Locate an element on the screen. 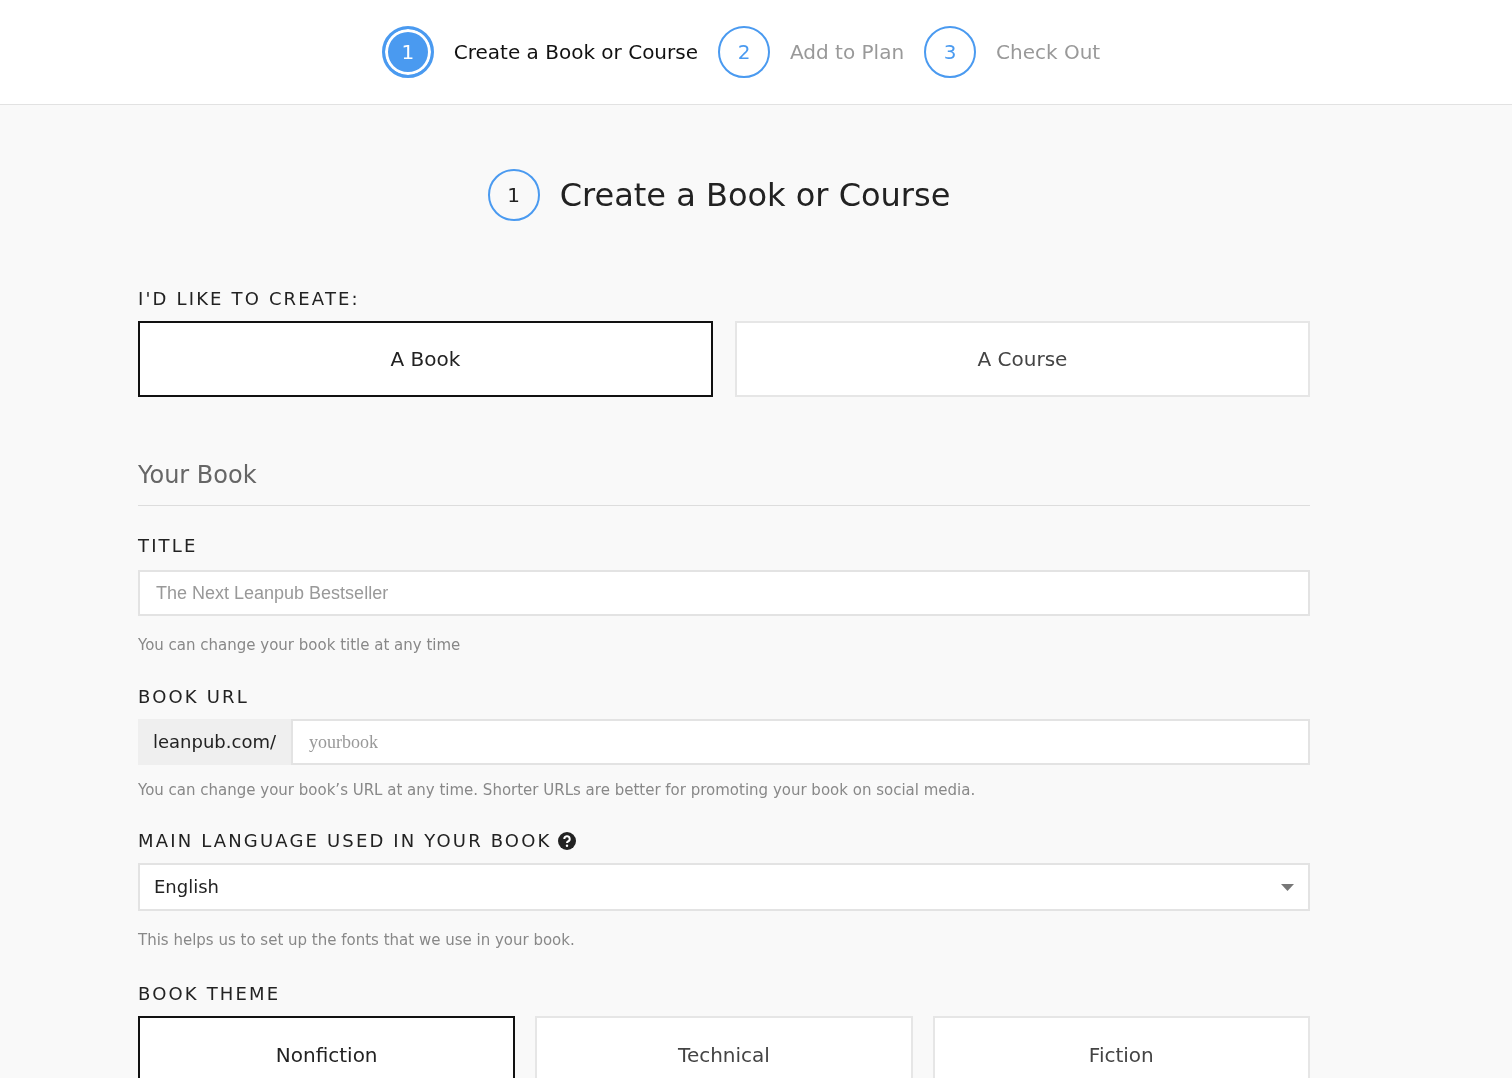 The image size is (1512, 1078). title-input: The Next Leanpub Bestseller is located at coordinates (724, 593).